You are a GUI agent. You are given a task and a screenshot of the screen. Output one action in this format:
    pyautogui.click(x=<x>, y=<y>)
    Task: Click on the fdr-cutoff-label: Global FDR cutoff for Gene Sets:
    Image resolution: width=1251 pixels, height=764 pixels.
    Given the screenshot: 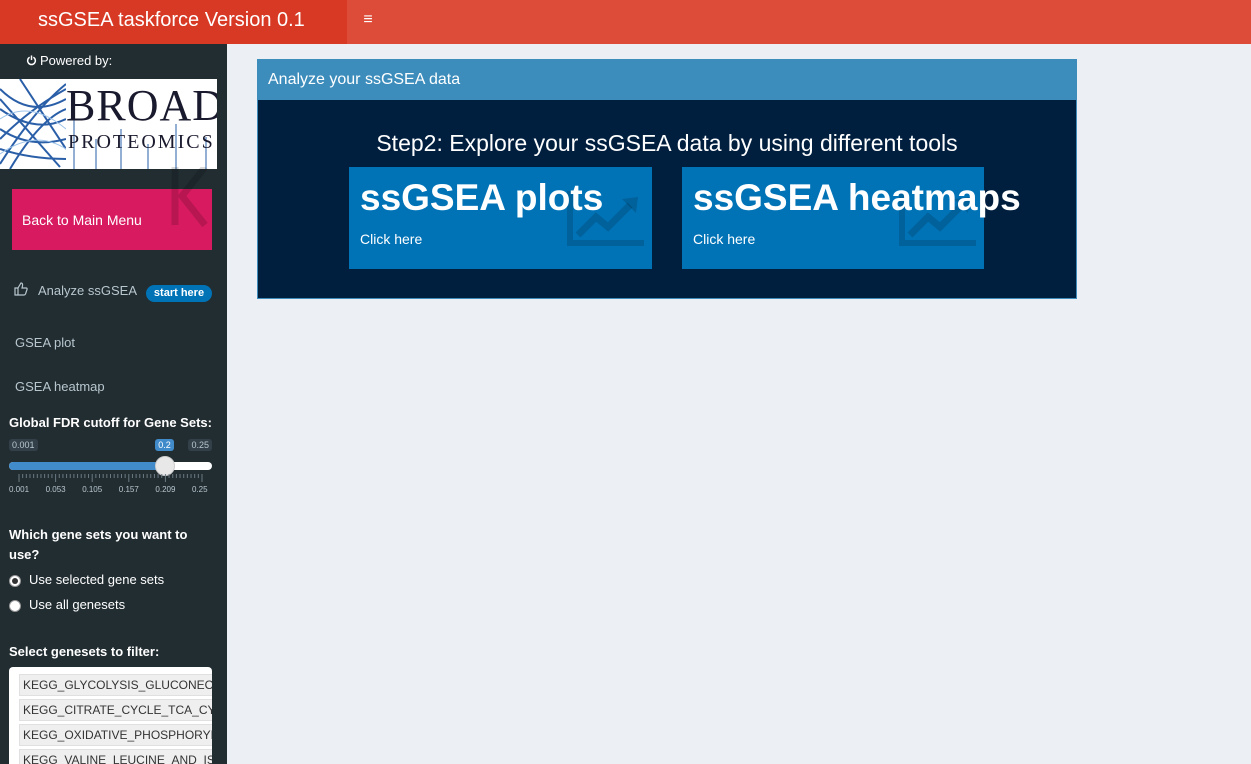 What is the action you would take?
    pyautogui.click(x=110, y=422)
    